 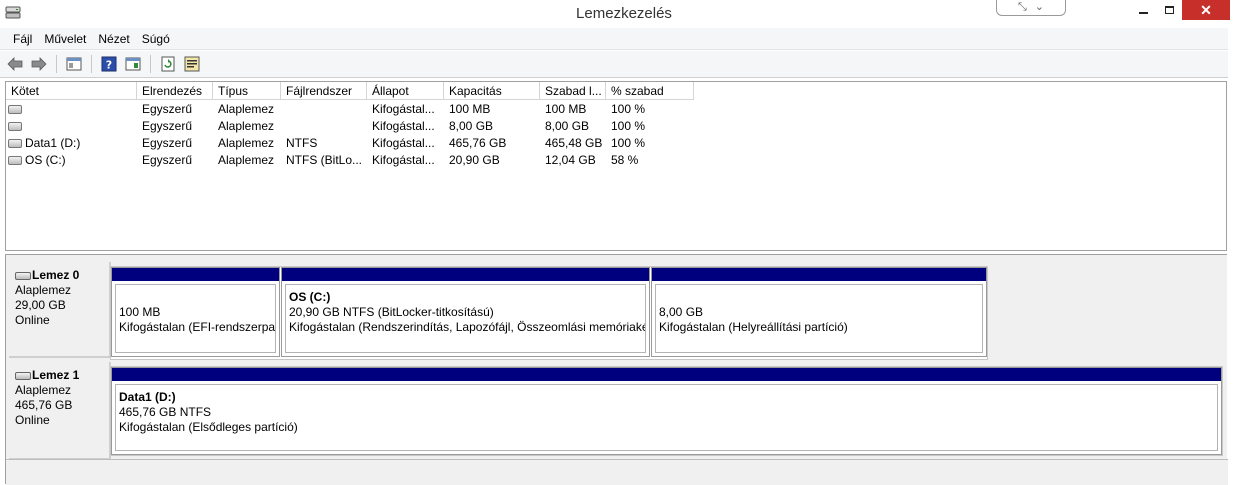 I want to click on maximize-icon, so click(x=1169, y=10).